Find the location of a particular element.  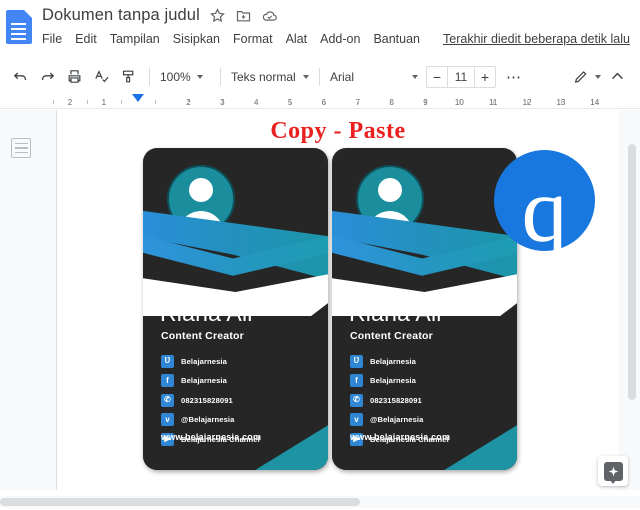

font-size-input: 11 is located at coordinates (461, 76).